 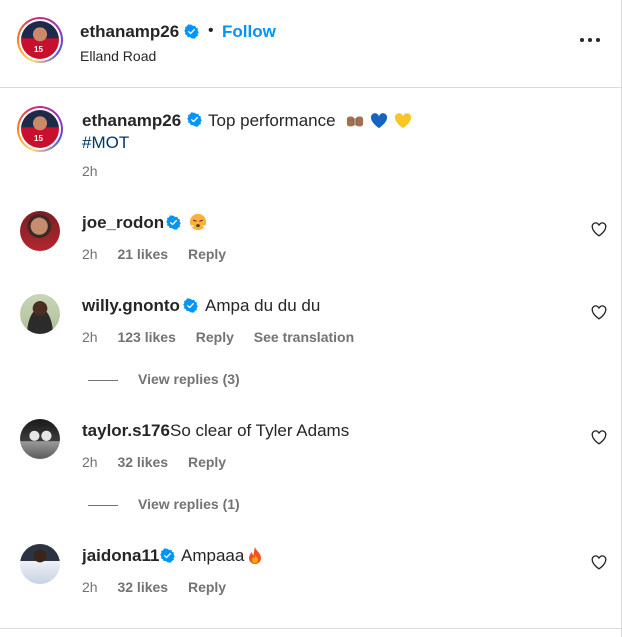 I want to click on hashtag-link: #MOT, so click(x=105, y=143).